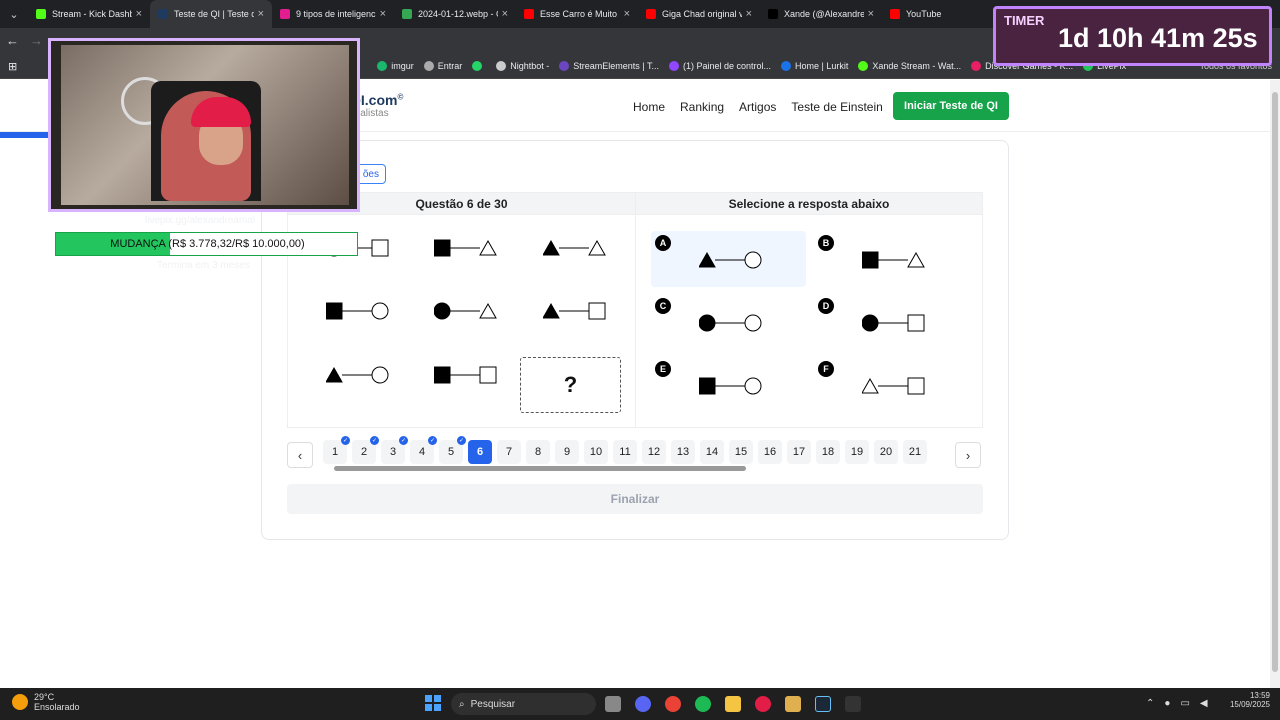  What do you see at coordinates (442, 66) in the screenshot?
I see `bookmark-item: Entrar` at bounding box center [442, 66].